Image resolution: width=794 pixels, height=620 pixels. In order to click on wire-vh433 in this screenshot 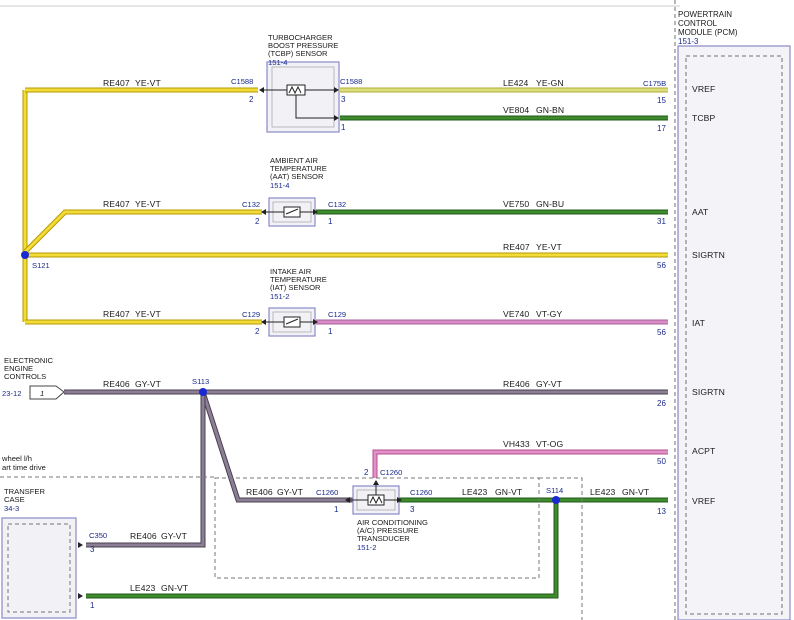, I will do `click(520, 464)`.